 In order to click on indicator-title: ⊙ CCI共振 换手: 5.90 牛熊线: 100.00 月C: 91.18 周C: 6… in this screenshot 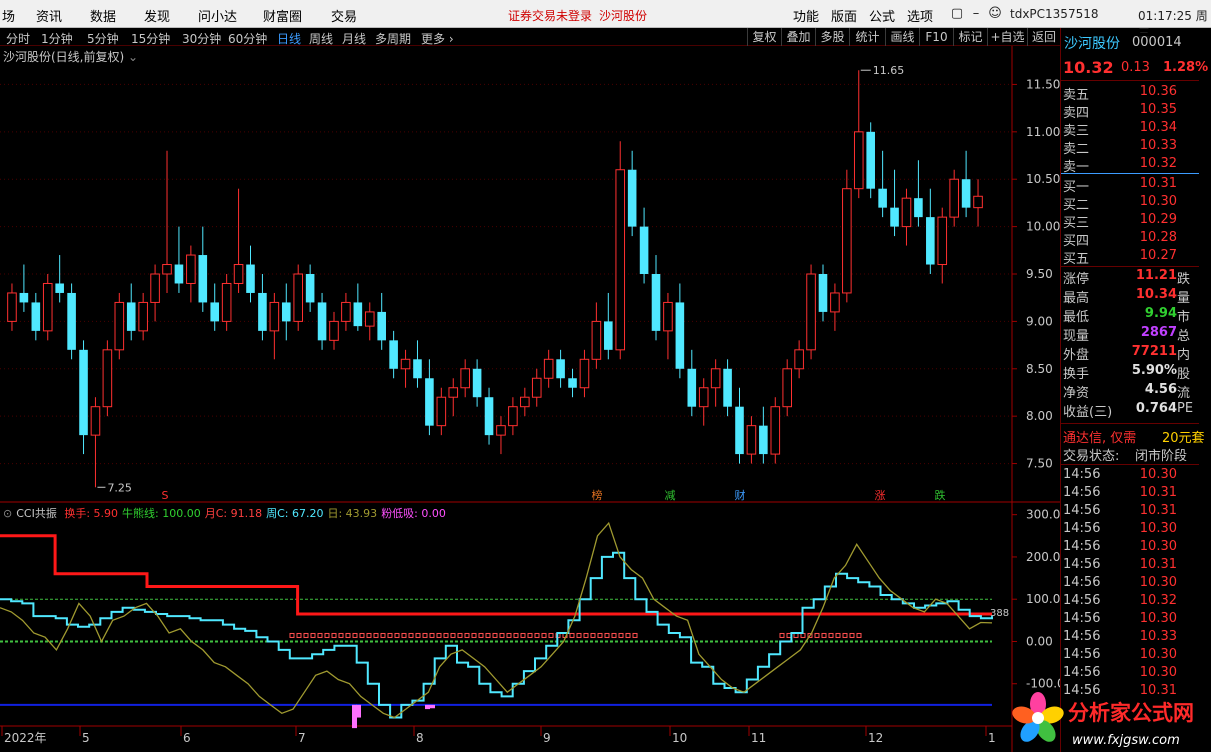, I will do `click(228, 513)`.